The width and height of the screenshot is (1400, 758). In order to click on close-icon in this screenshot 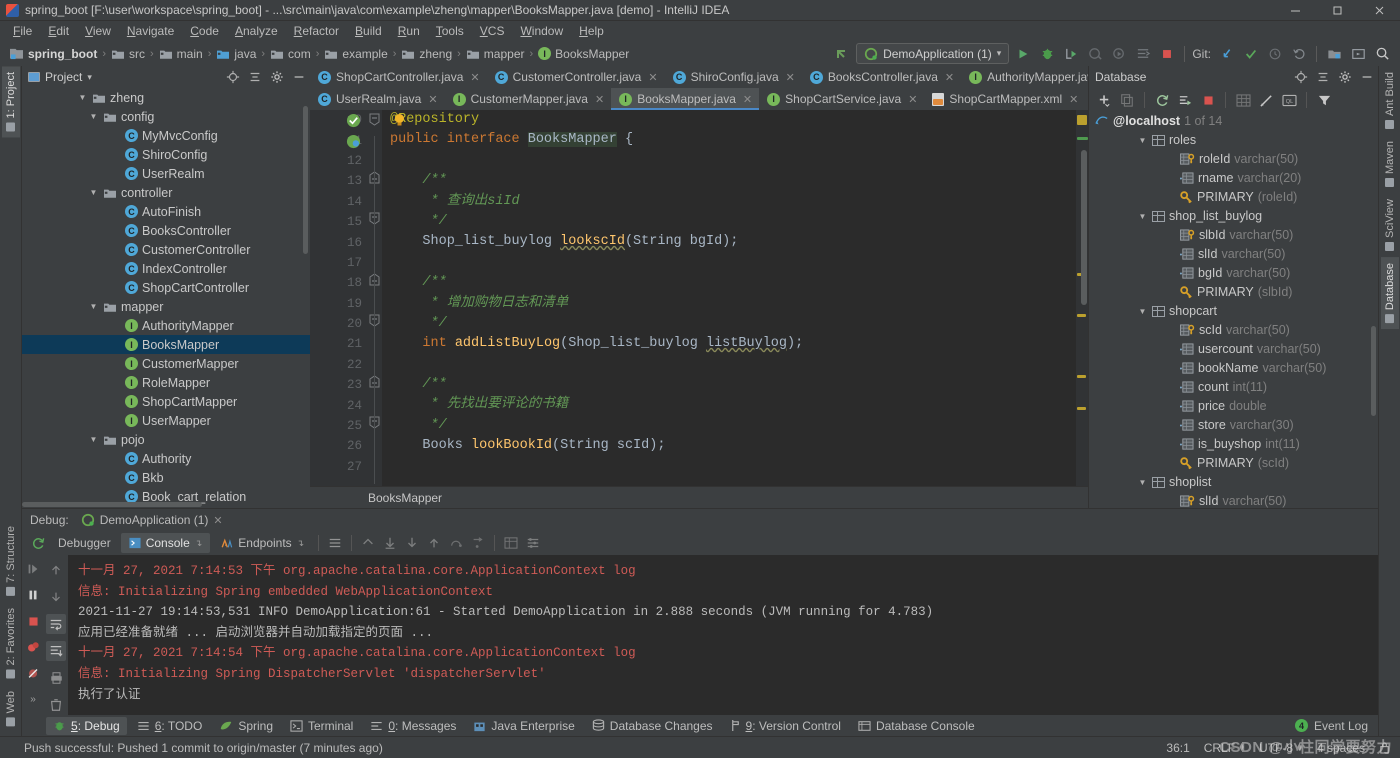, I will do `click(1379, 10)`.